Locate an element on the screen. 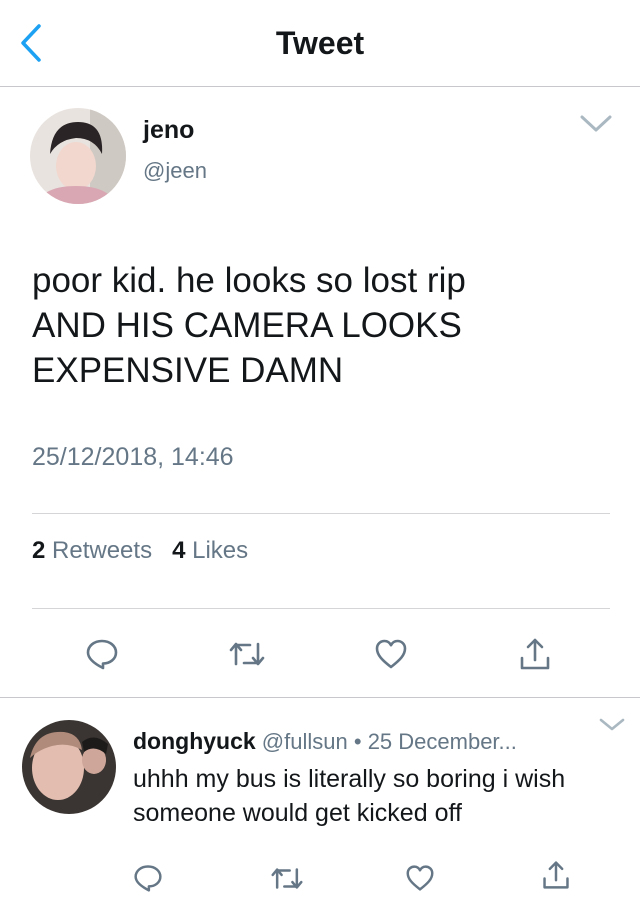 The width and height of the screenshot is (640, 917). like-button is located at coordinates (391, 654).